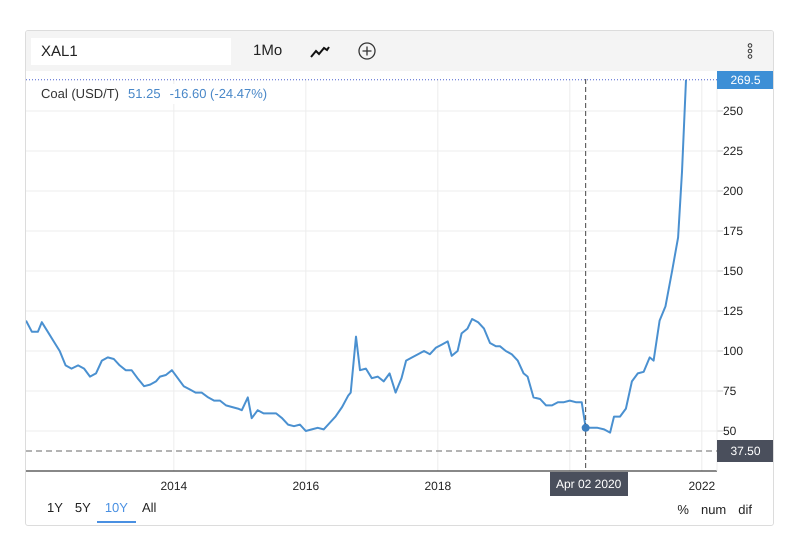 The height and width of the screenshot is (542, 789). I want to click on y-axis-label: 250, so click(733, 111).